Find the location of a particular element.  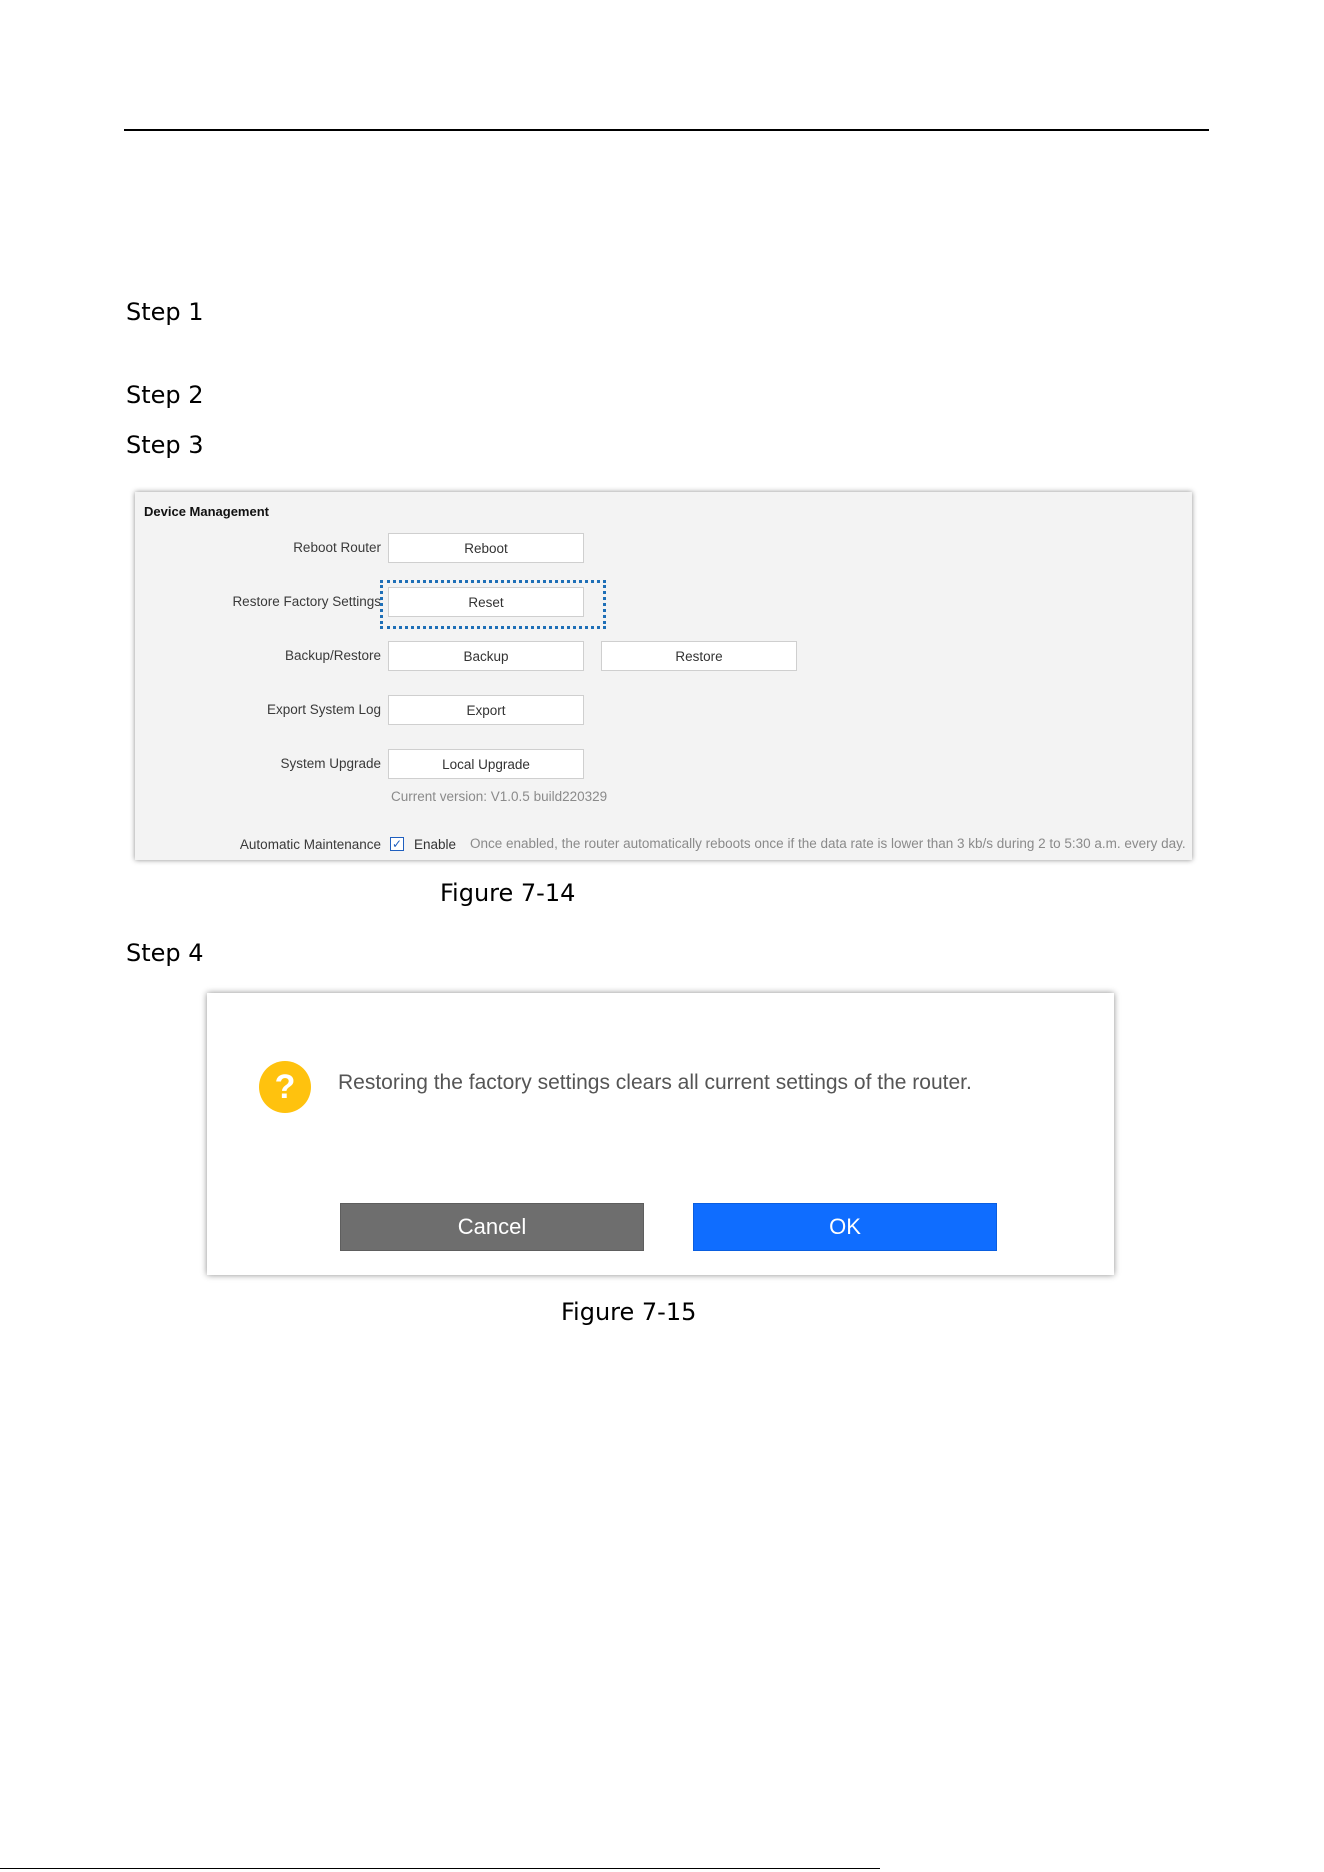

system-upgrade-label: System Upgrade is located at coordinates (330, 763).